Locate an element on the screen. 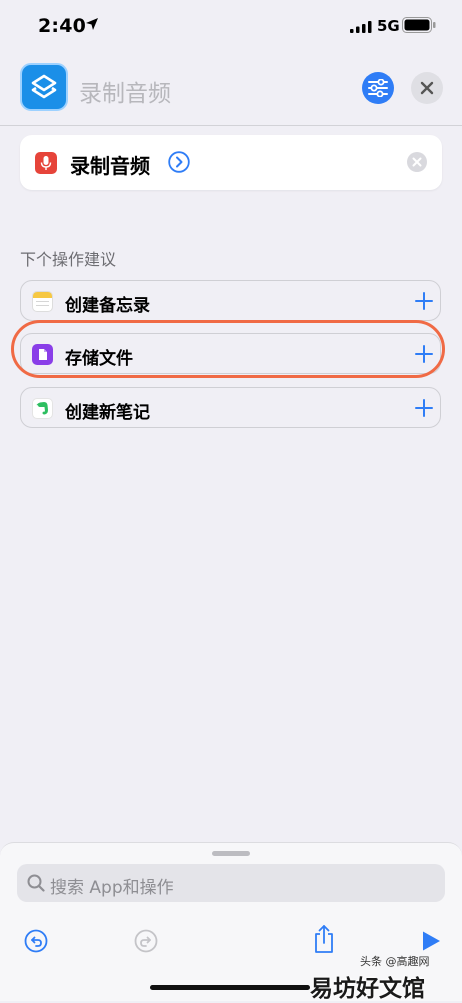  action-card-record-audio: 录制音频 is located at coordinates (231, 162).